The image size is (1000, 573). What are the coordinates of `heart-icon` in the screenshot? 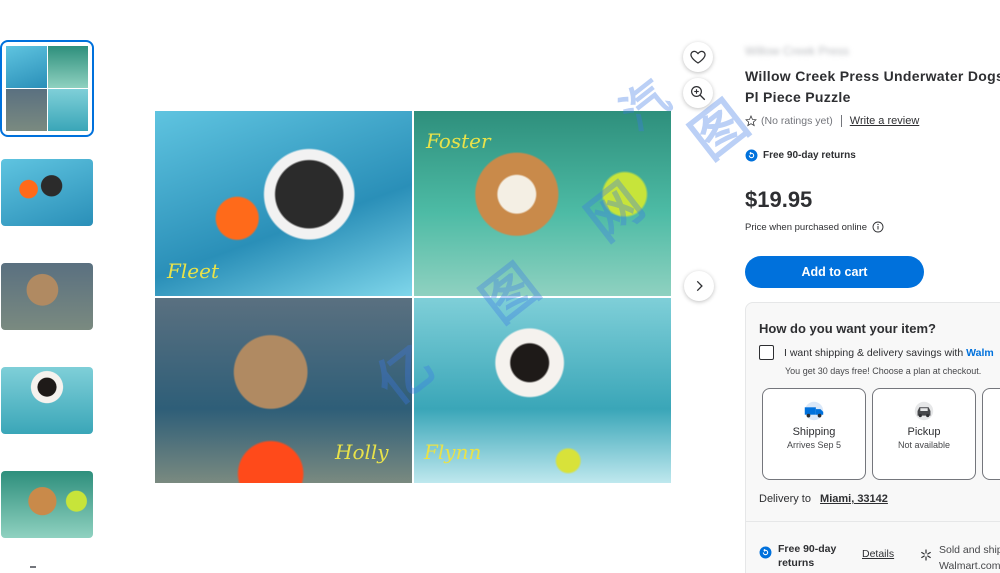 It's located at (698, 57).